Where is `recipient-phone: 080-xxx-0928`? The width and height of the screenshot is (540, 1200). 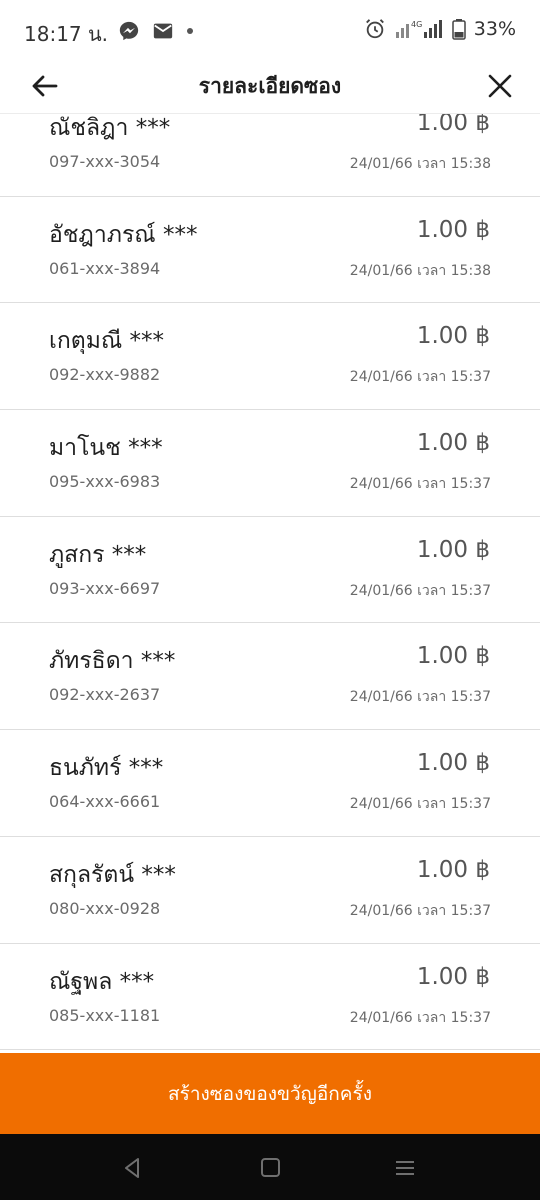 recipient-phone: 080-xxx-0928 is located at coordinates (105, 908).